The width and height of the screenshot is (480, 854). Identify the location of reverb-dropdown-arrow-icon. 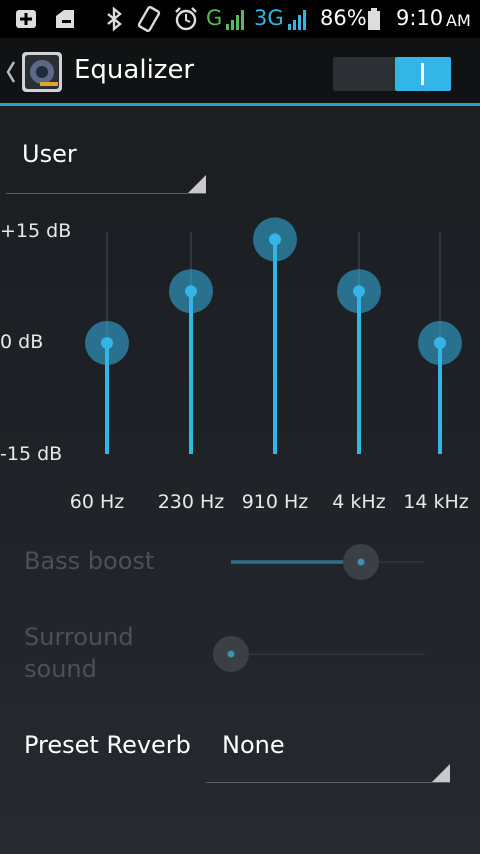
(441, 773).